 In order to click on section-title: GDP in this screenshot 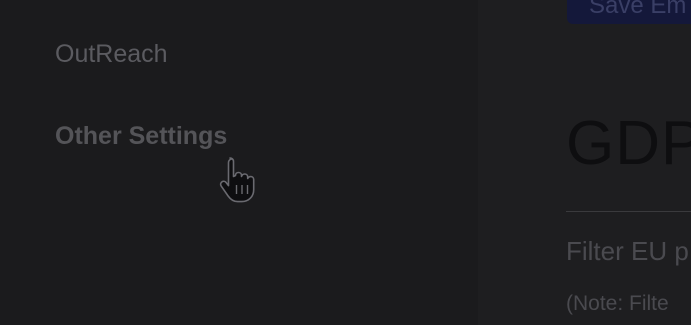, I will do `click(628, 143)`.